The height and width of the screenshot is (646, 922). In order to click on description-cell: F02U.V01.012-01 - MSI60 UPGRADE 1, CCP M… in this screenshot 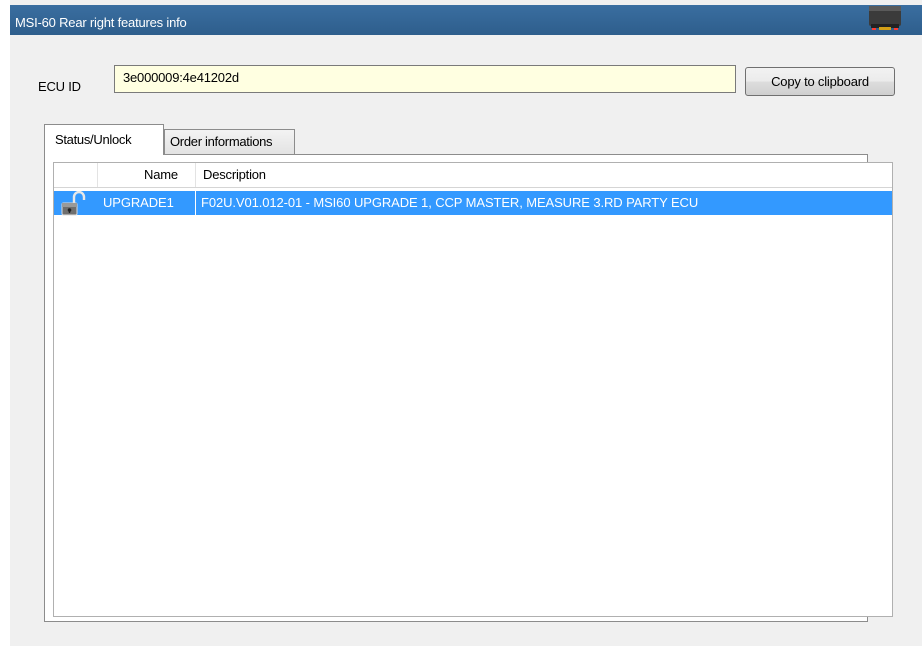, I will do `click(450, 202)`.